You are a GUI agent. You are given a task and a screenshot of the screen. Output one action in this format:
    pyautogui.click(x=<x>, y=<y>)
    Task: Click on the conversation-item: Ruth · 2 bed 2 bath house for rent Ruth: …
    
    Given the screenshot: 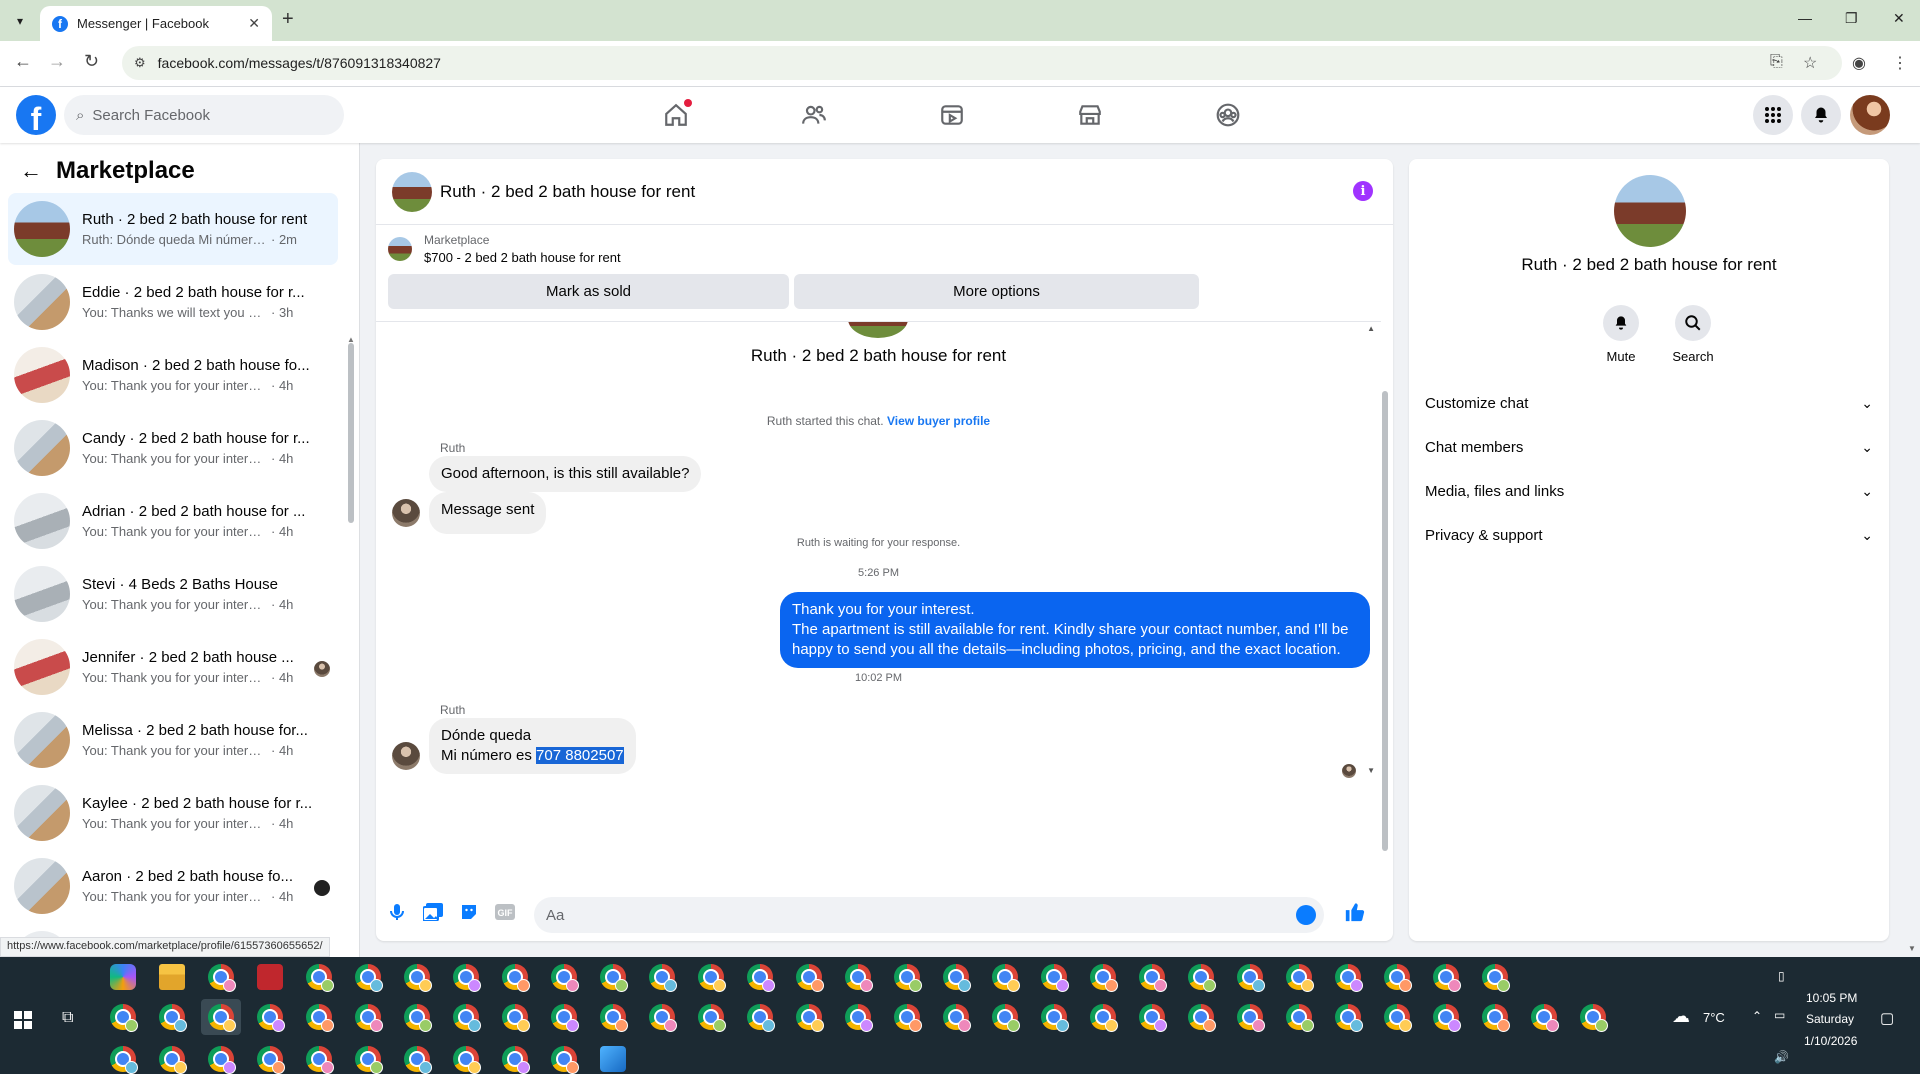 What is the action you would take?
    pyautogui.click(x=173, y=229)
    